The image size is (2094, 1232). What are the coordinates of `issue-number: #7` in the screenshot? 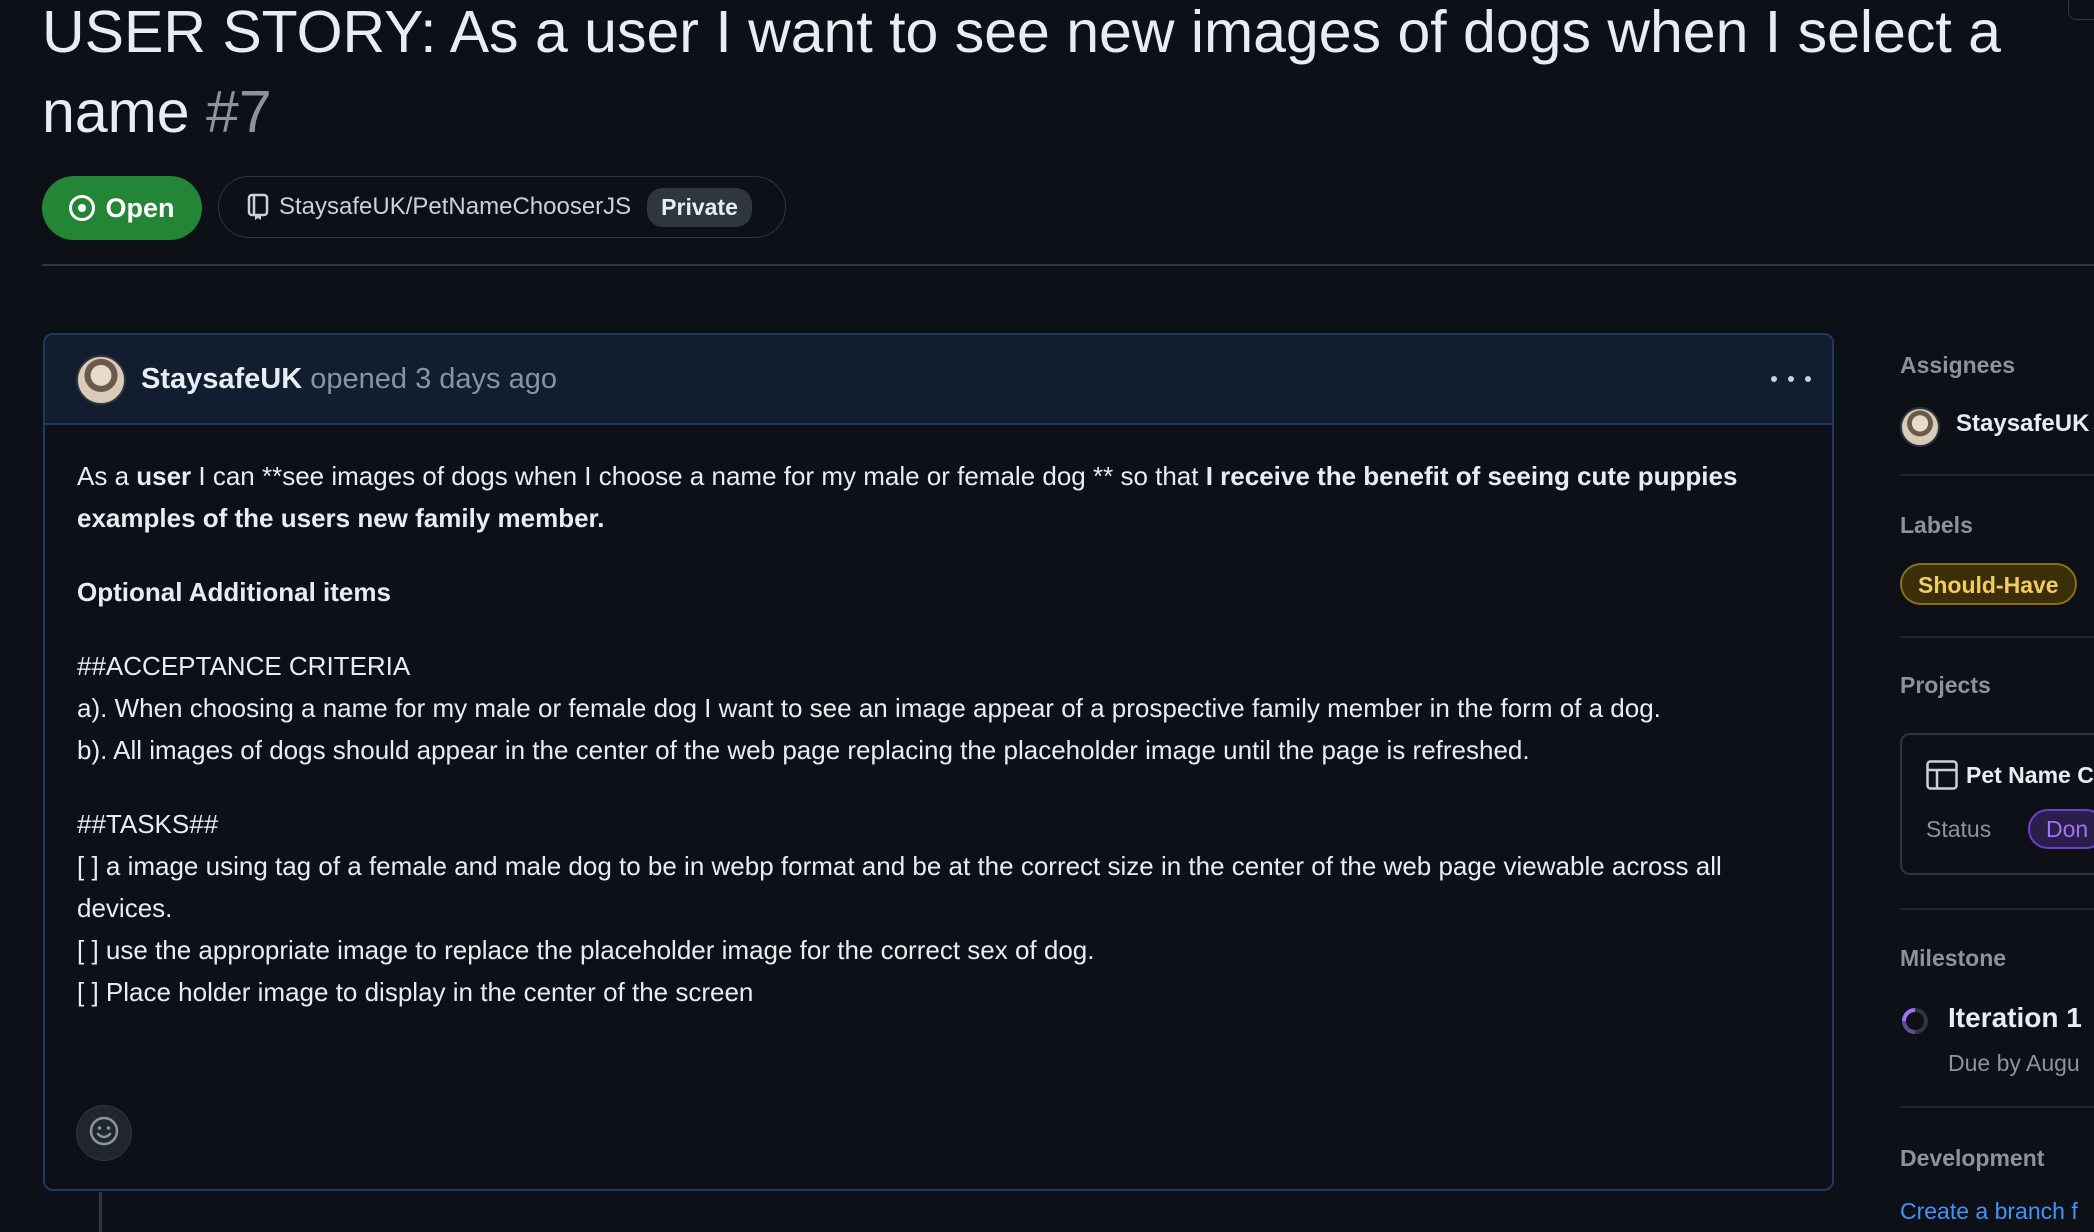 It's located at (239, 112).